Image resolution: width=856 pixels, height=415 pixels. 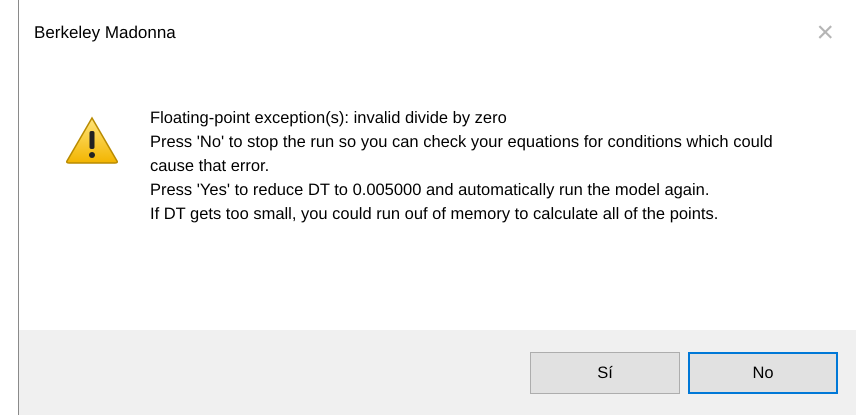 What do you see at coordinates (105, 33) in the screenshot?
I see `window-title: Berkeley Madonna` at bounding box center [105, 33].